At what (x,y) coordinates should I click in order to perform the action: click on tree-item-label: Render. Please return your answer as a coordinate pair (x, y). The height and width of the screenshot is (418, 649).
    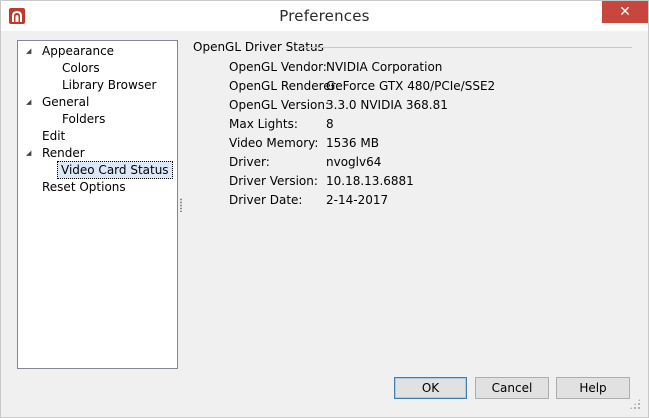
    Looking at the image, I should click on (63, 153).